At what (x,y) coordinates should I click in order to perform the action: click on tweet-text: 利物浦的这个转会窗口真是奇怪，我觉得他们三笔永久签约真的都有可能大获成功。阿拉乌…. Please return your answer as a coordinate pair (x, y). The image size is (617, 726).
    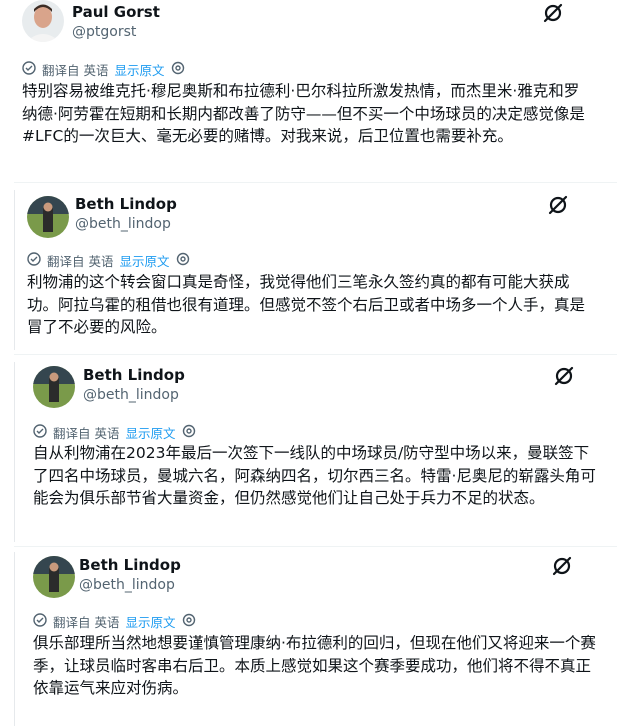
    Looking at the image, I should click on (306, 304).